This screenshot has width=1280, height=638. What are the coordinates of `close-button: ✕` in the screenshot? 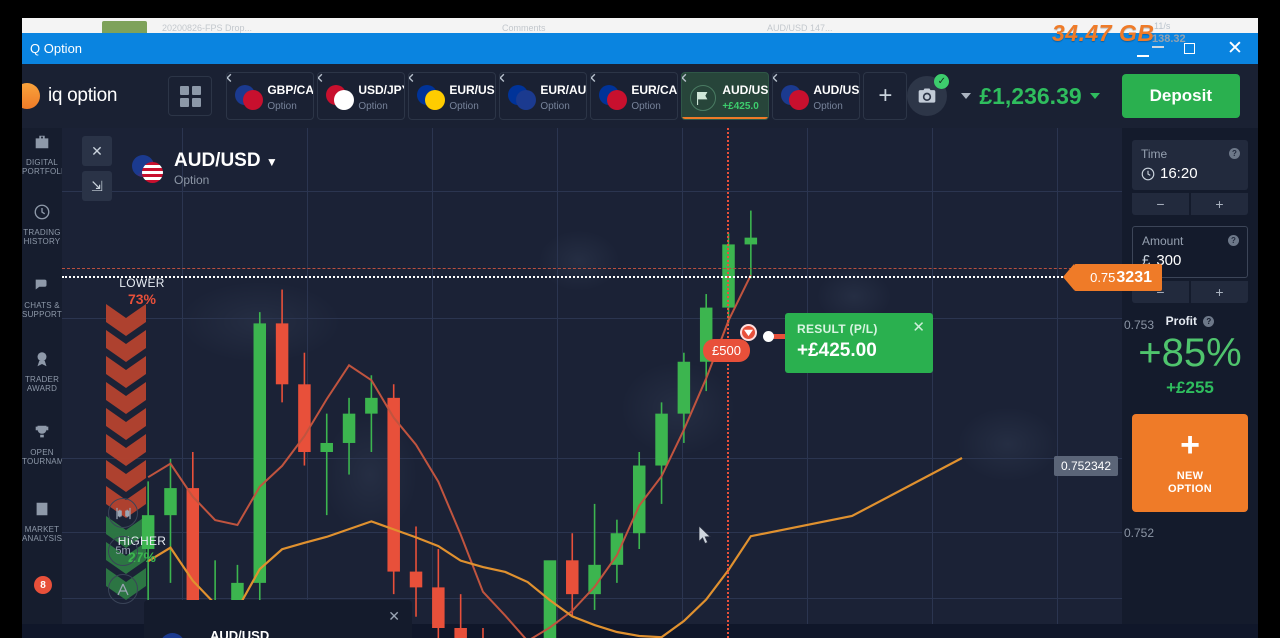 It's located at (1235, 48).